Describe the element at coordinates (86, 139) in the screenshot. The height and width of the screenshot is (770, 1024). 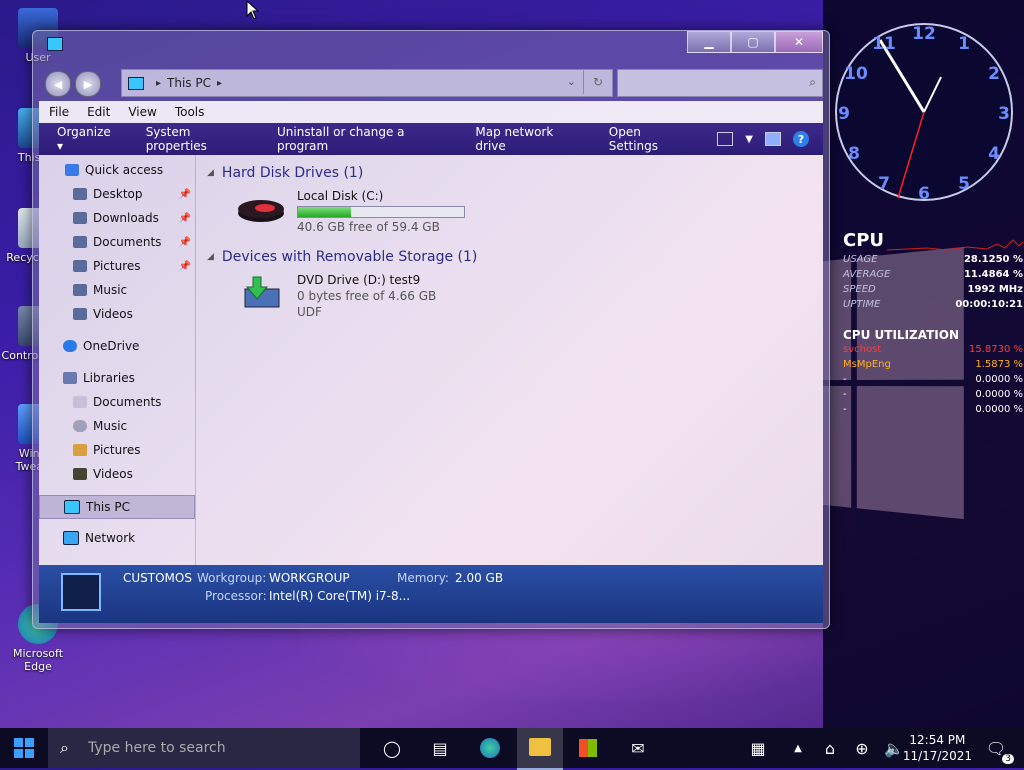
I see `organize-button: Organize ▾` at that location.